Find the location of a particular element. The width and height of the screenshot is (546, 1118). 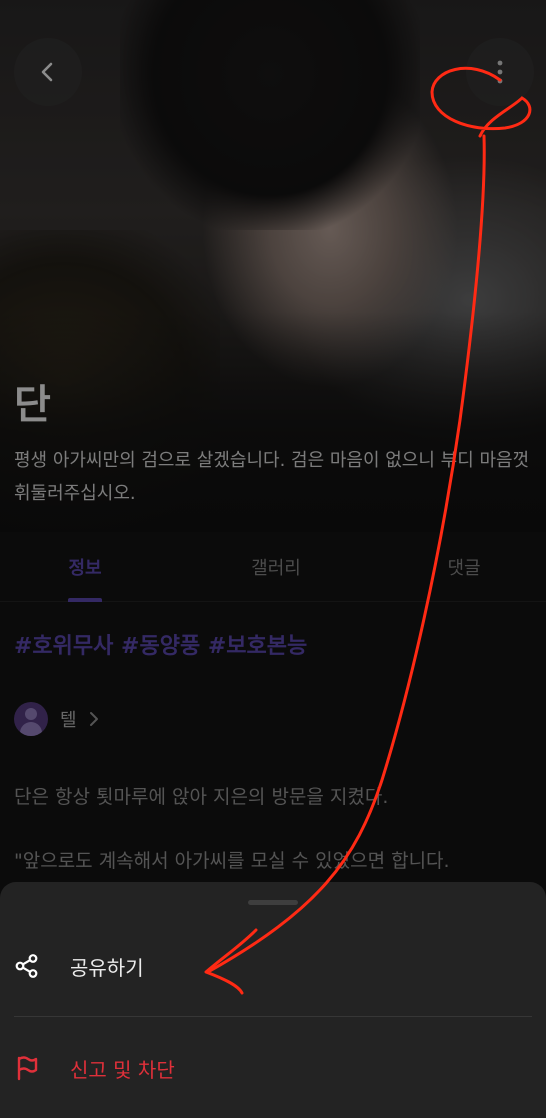

annotation-circle is located at coordinates (481, 102).